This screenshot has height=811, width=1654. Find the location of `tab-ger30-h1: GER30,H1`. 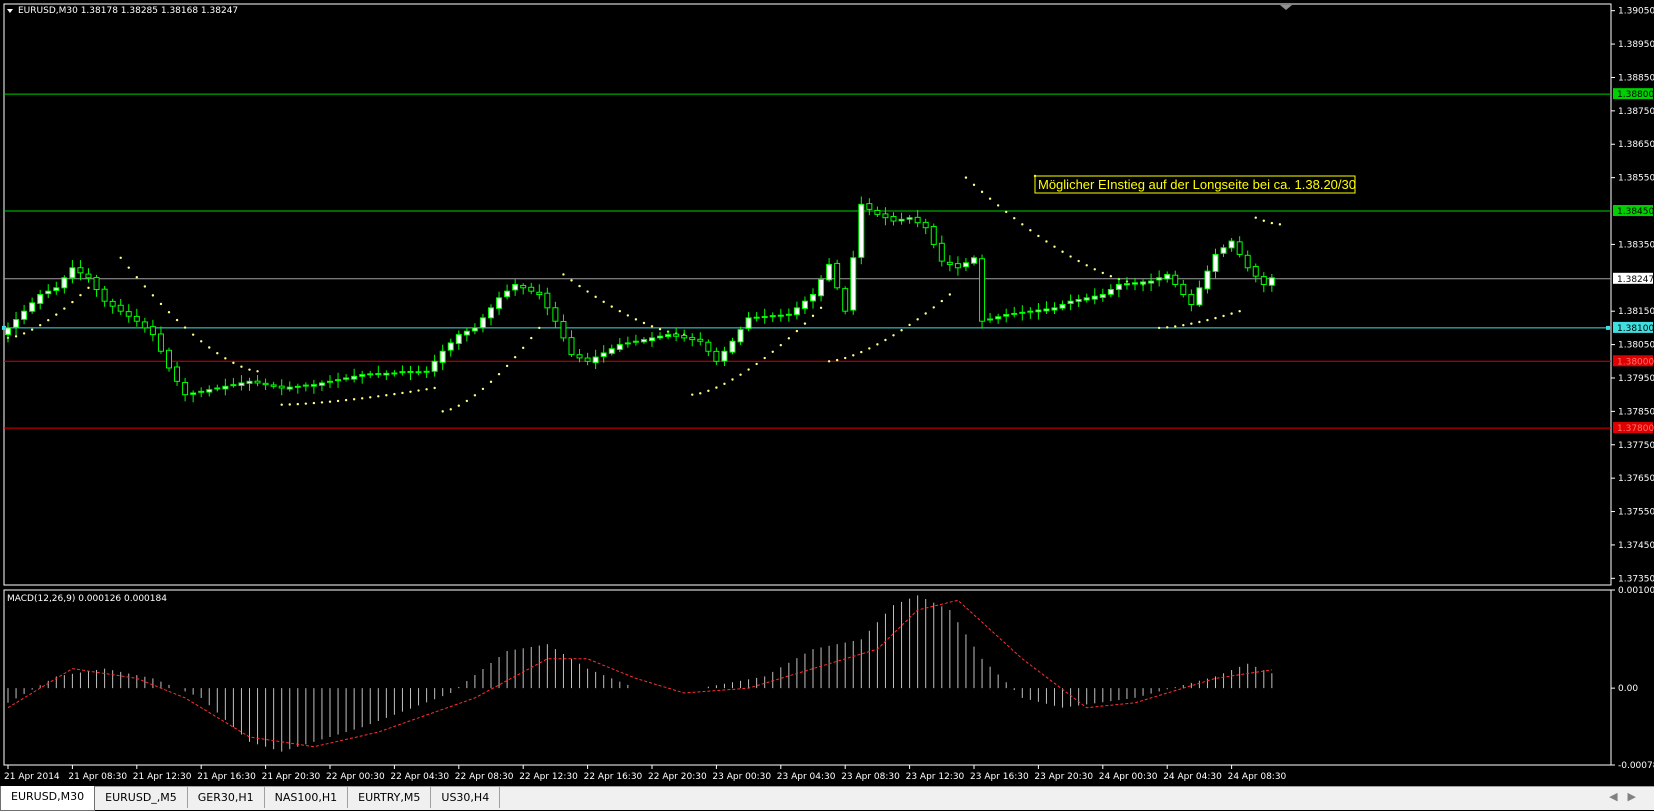

tab-ger30-h1: GER30,H1 is located at coordinates (226, 797).